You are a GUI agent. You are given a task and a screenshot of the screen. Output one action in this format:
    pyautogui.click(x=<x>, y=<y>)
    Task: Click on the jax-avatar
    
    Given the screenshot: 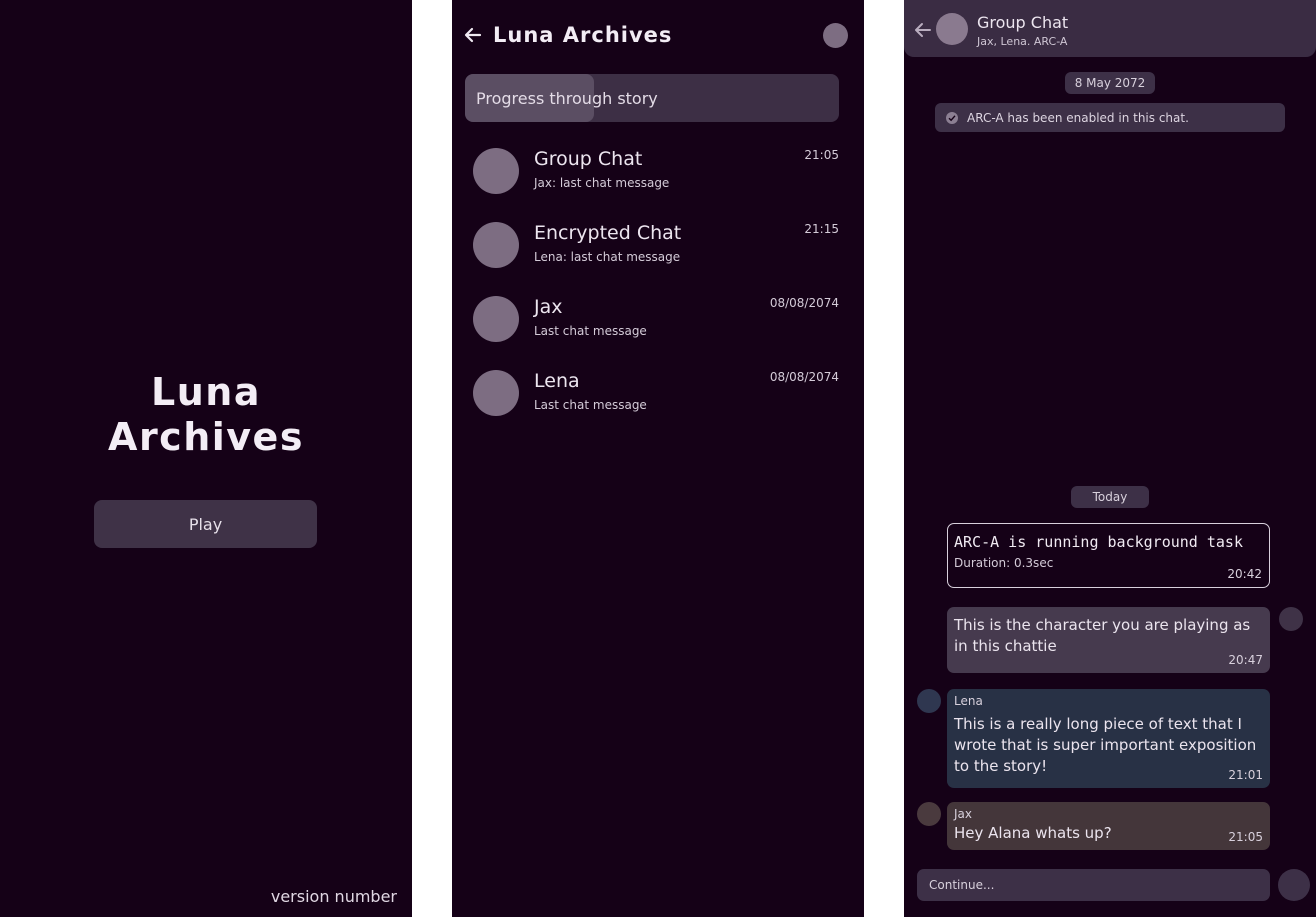 What is the action you would take?
    pyautogui.click(x=929, y=814)
    